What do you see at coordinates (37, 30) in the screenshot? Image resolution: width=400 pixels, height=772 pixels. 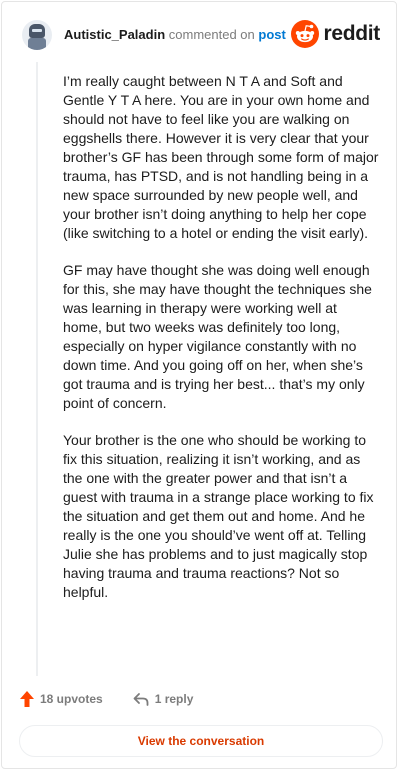 I see `avatar-visor` at bounding box center [37, 30].